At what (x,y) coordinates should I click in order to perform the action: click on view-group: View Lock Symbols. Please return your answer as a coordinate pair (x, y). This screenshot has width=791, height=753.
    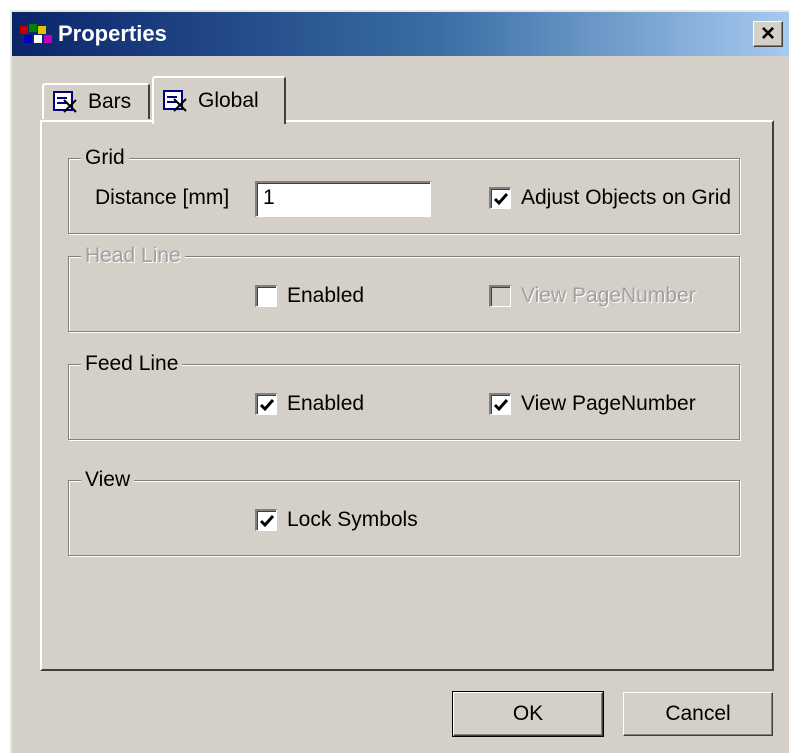
    Looking at the image, I should click on (404, 511).